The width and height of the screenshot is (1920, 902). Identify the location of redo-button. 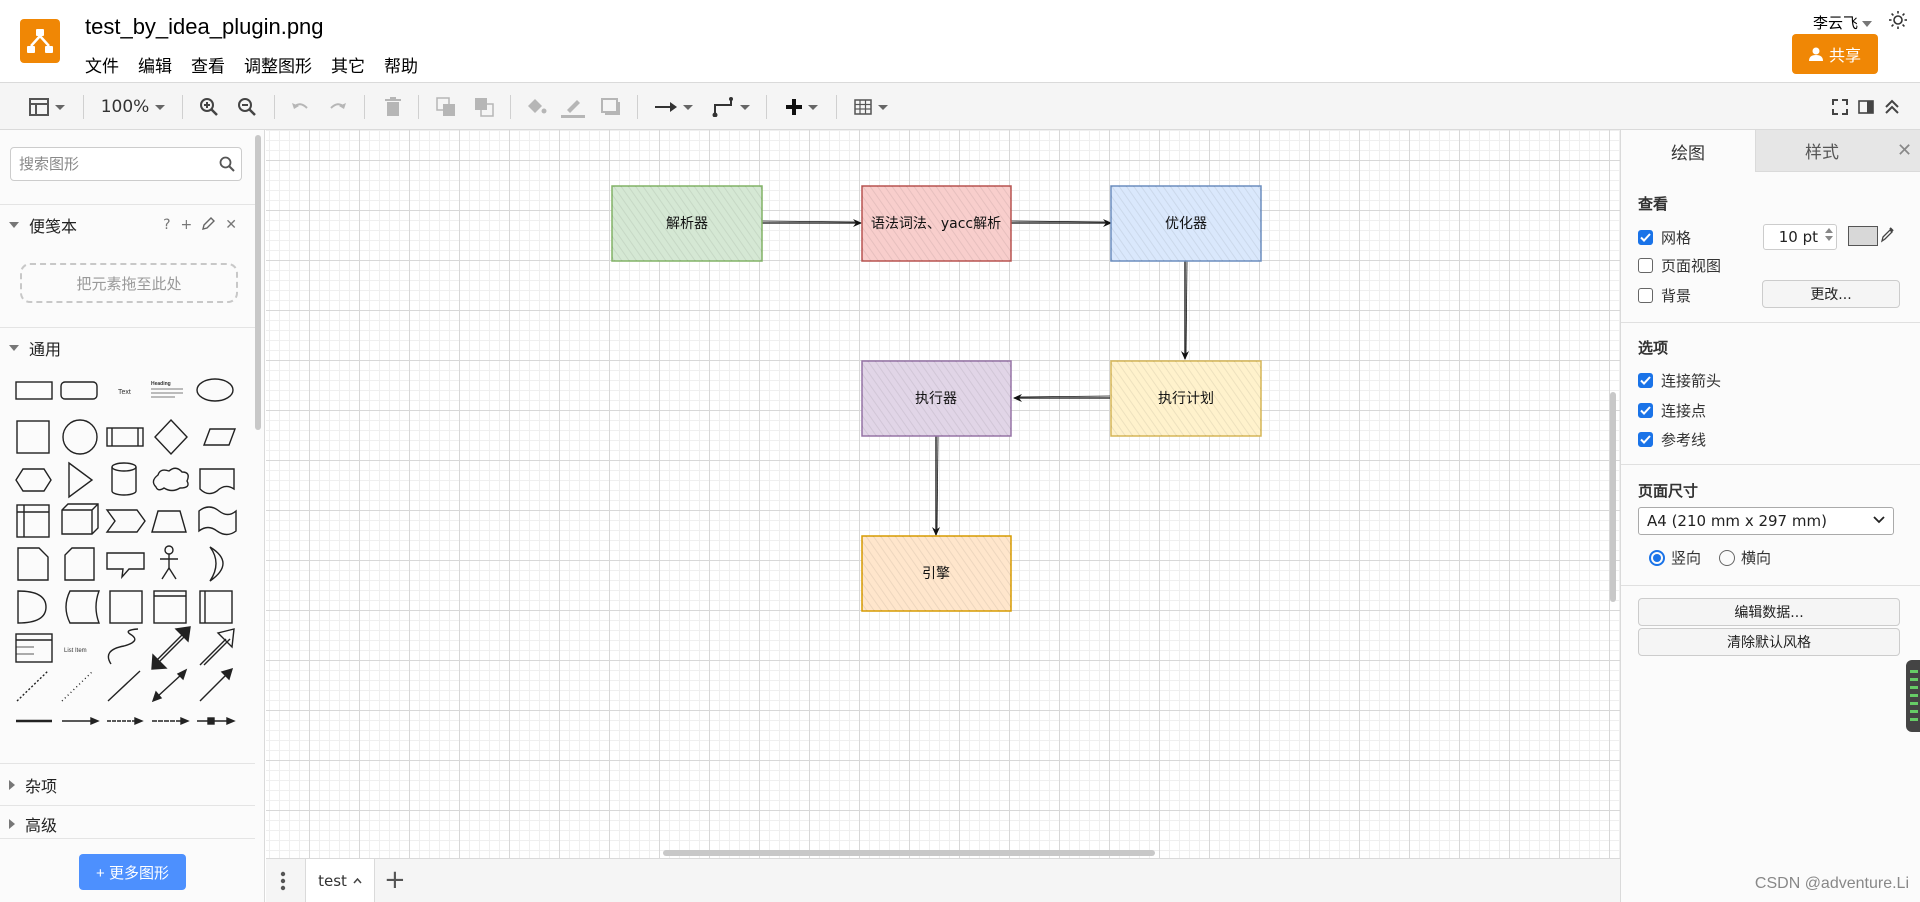
(338, 107).